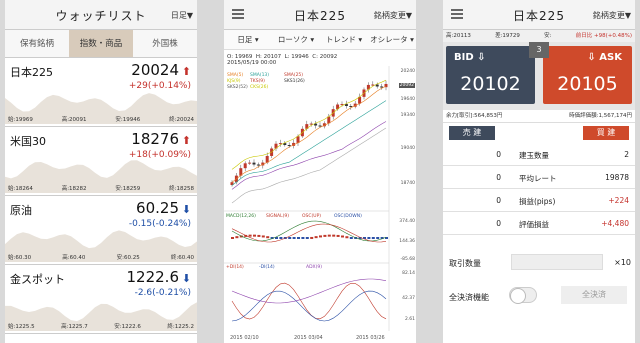 Image resolution: width=640 pixels, height=343 pixels. What do you see at coordinates (257, 81) in the screenshot?
I see `indicator-legend: TKS(9)` at bounding box center [257, 81].